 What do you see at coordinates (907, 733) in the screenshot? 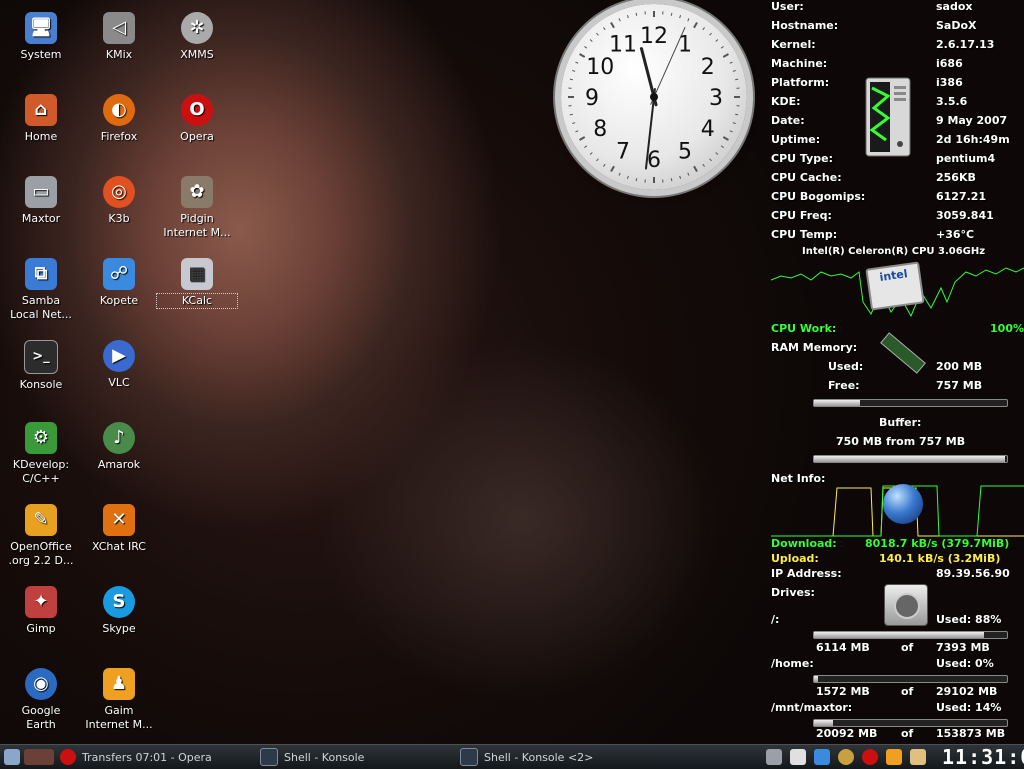
I see `drive-of: of` at bounding box center [907, 733].